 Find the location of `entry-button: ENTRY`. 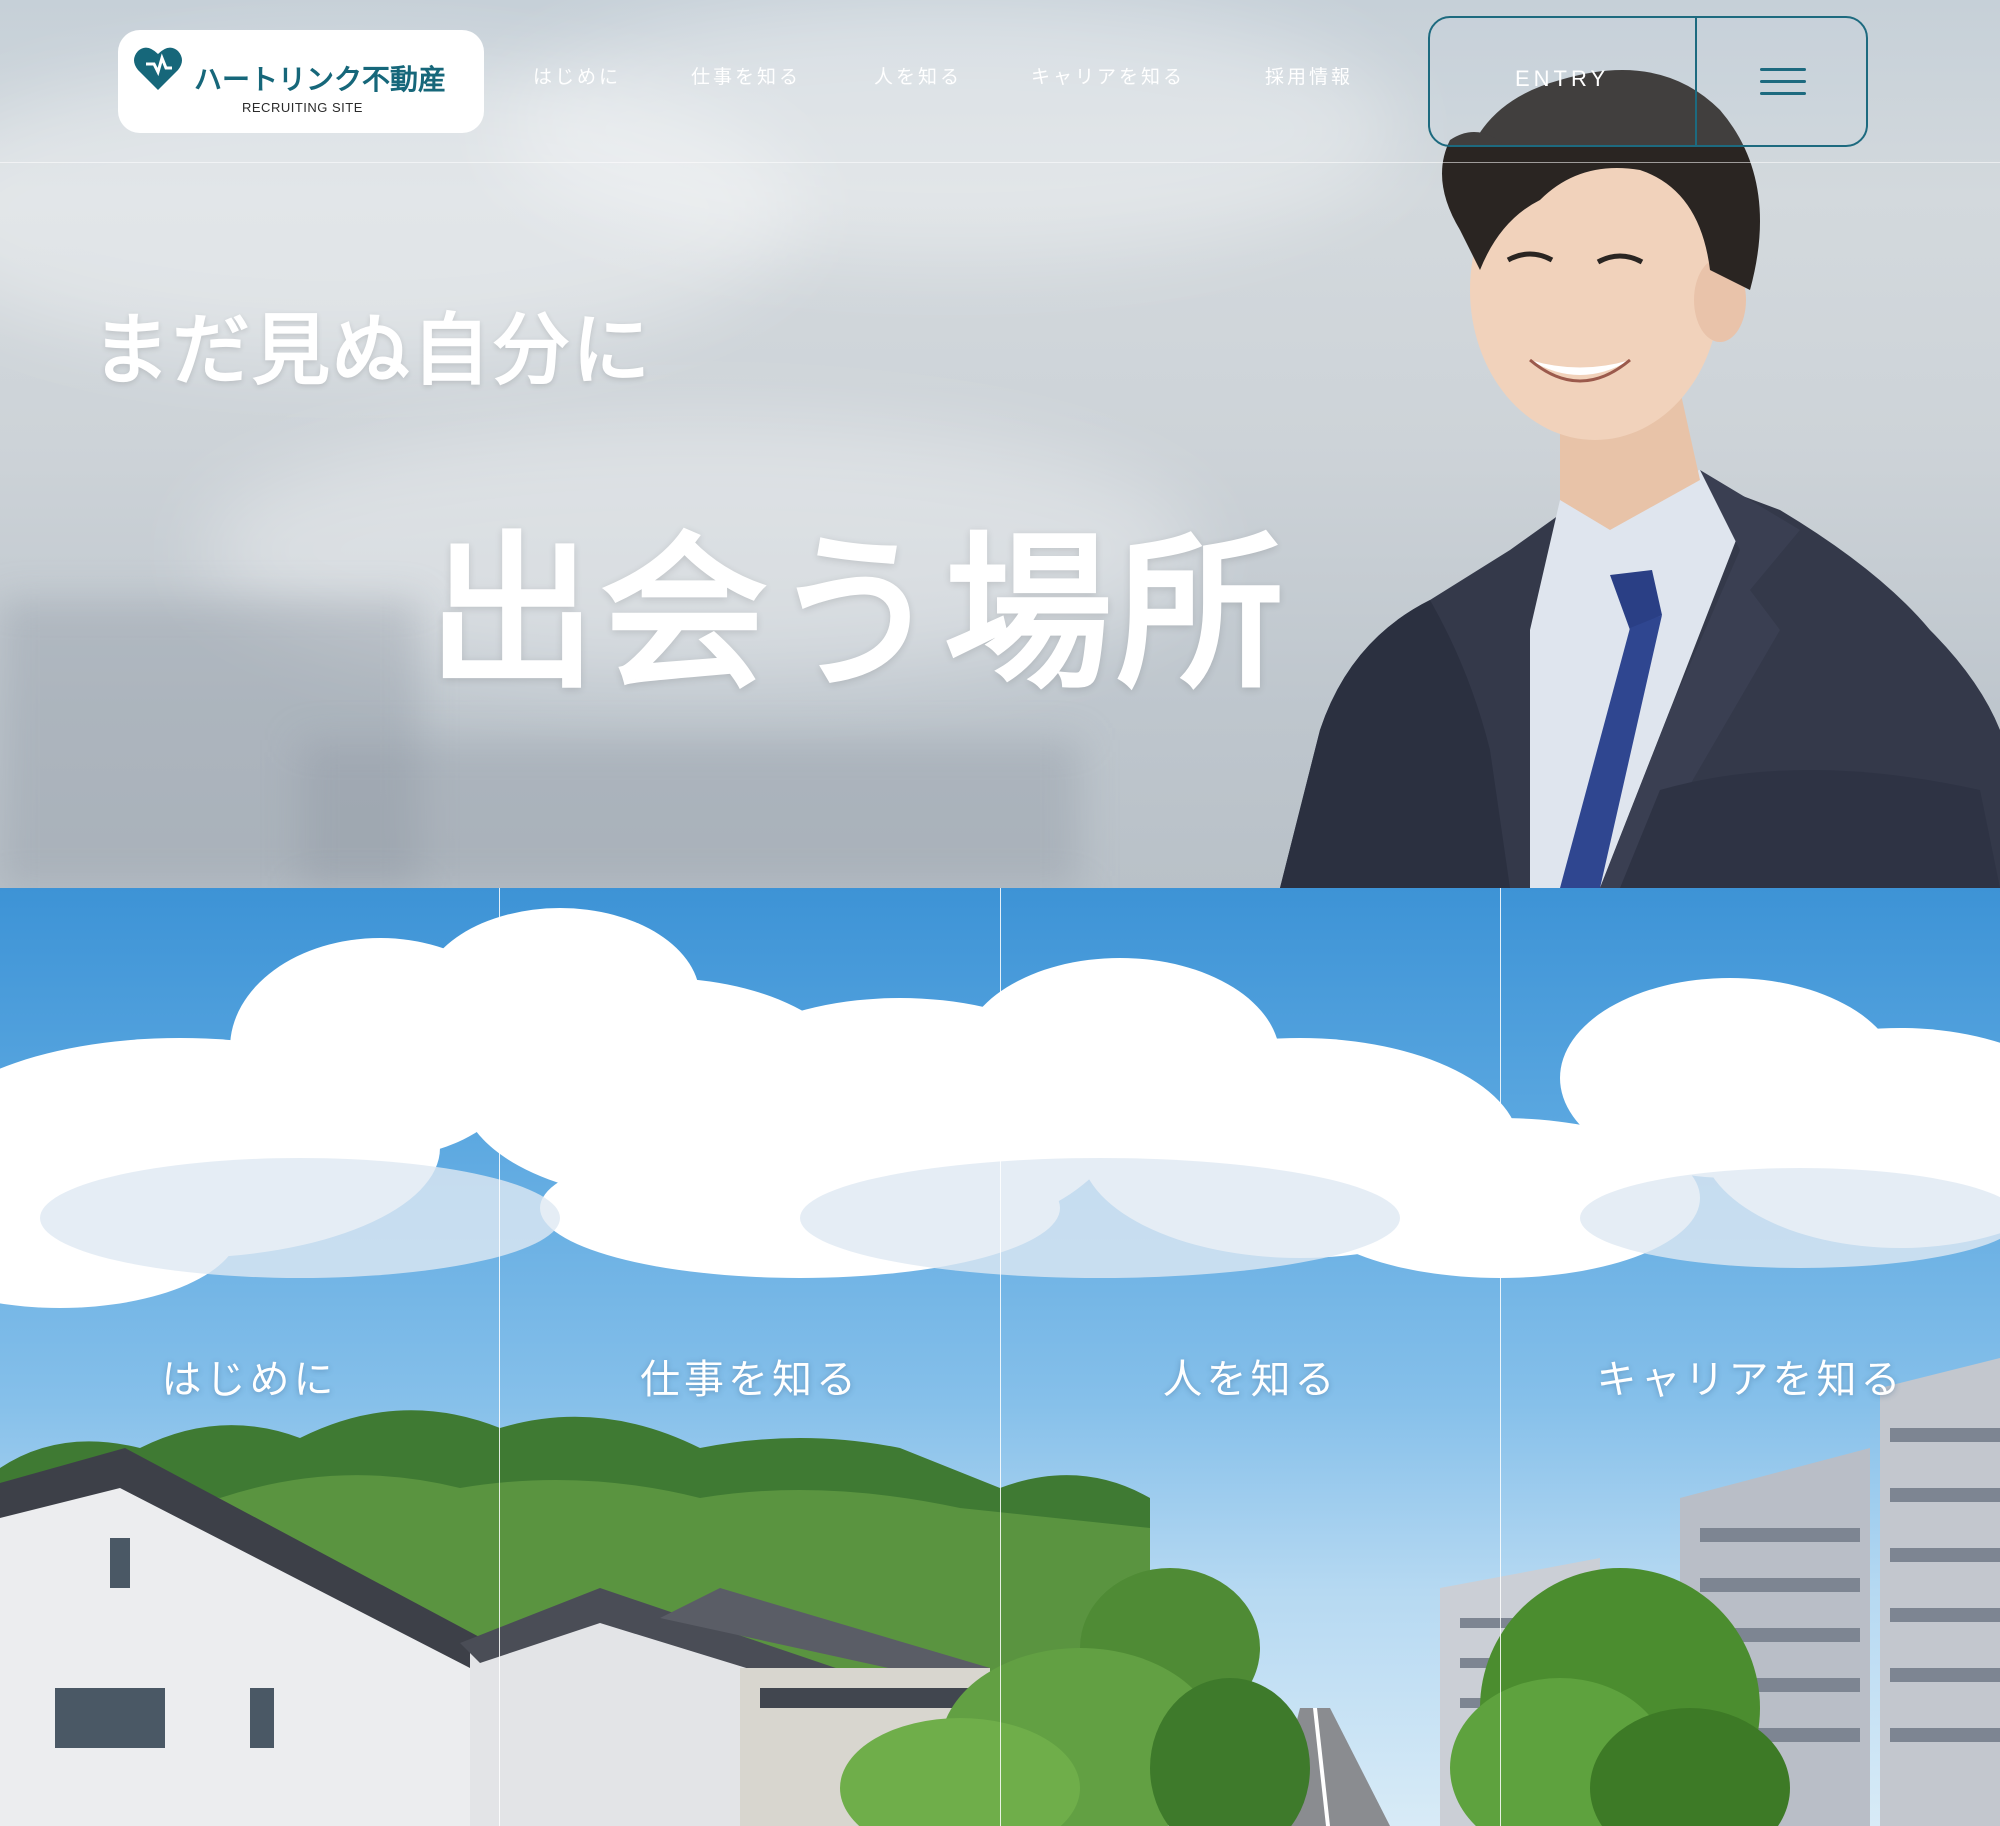

entry-button: ENTRY is located at coordinates (1562, 79).